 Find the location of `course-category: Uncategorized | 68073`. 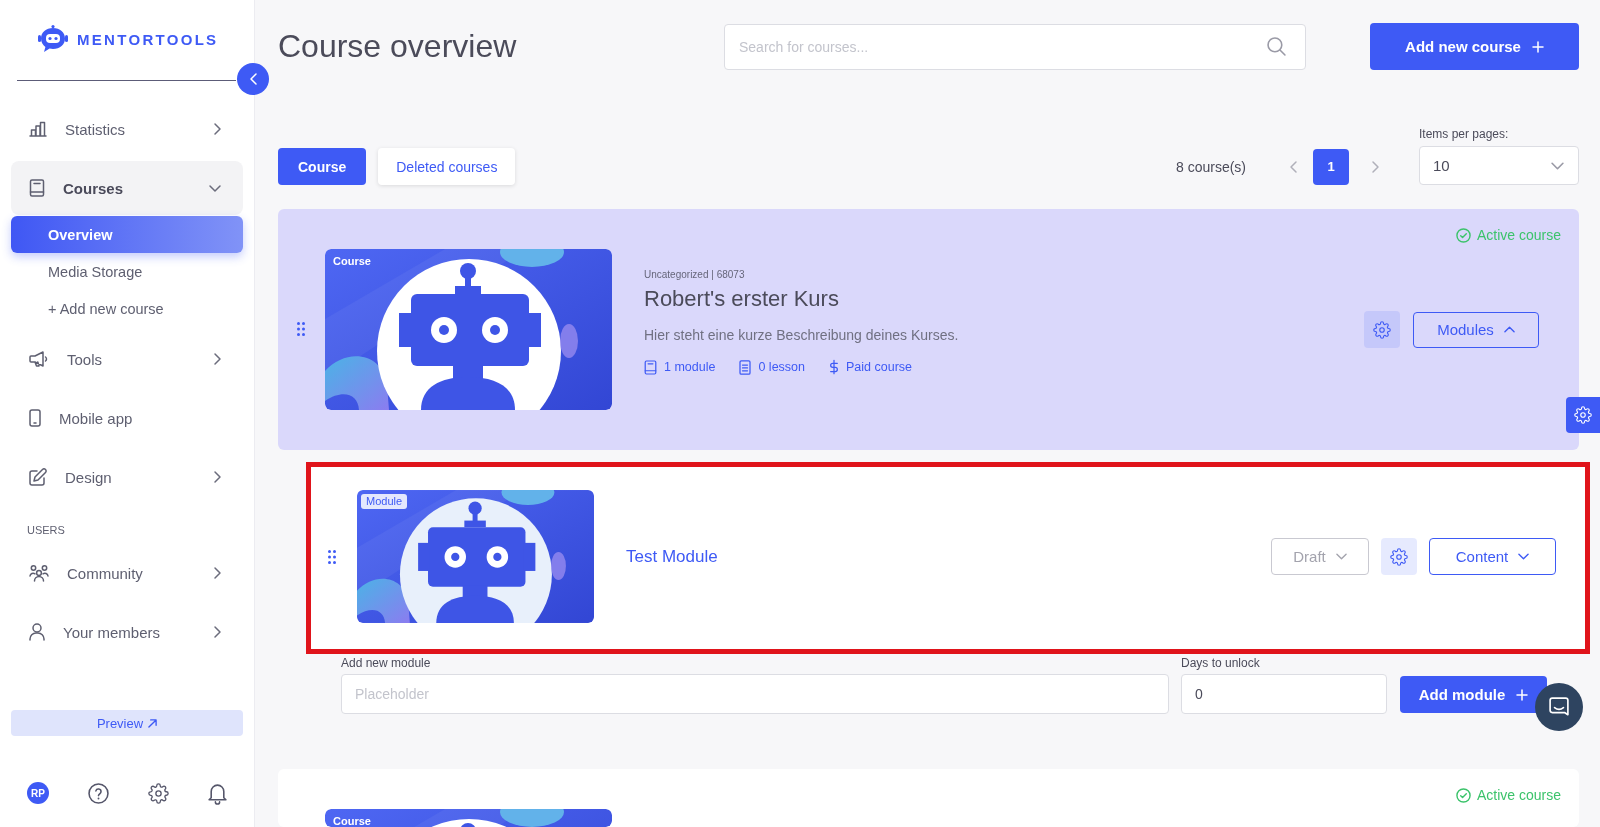

course-category: Uncategorized | 68073 is located at coordinates (695, 274).